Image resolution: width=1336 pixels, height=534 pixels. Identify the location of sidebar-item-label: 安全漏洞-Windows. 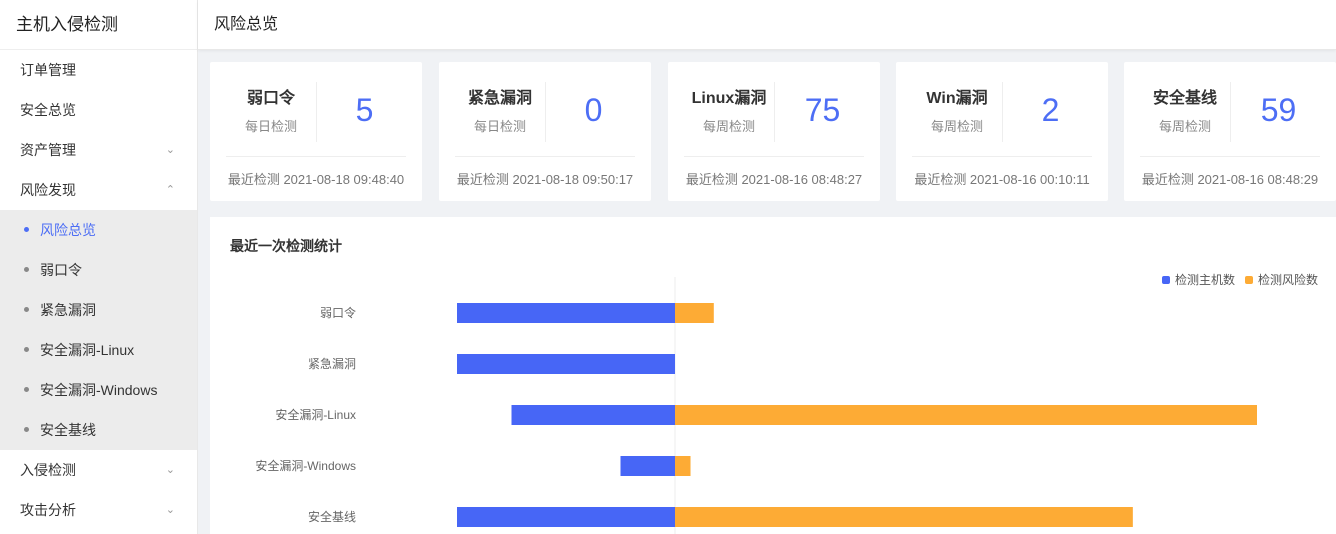
(99, 390).